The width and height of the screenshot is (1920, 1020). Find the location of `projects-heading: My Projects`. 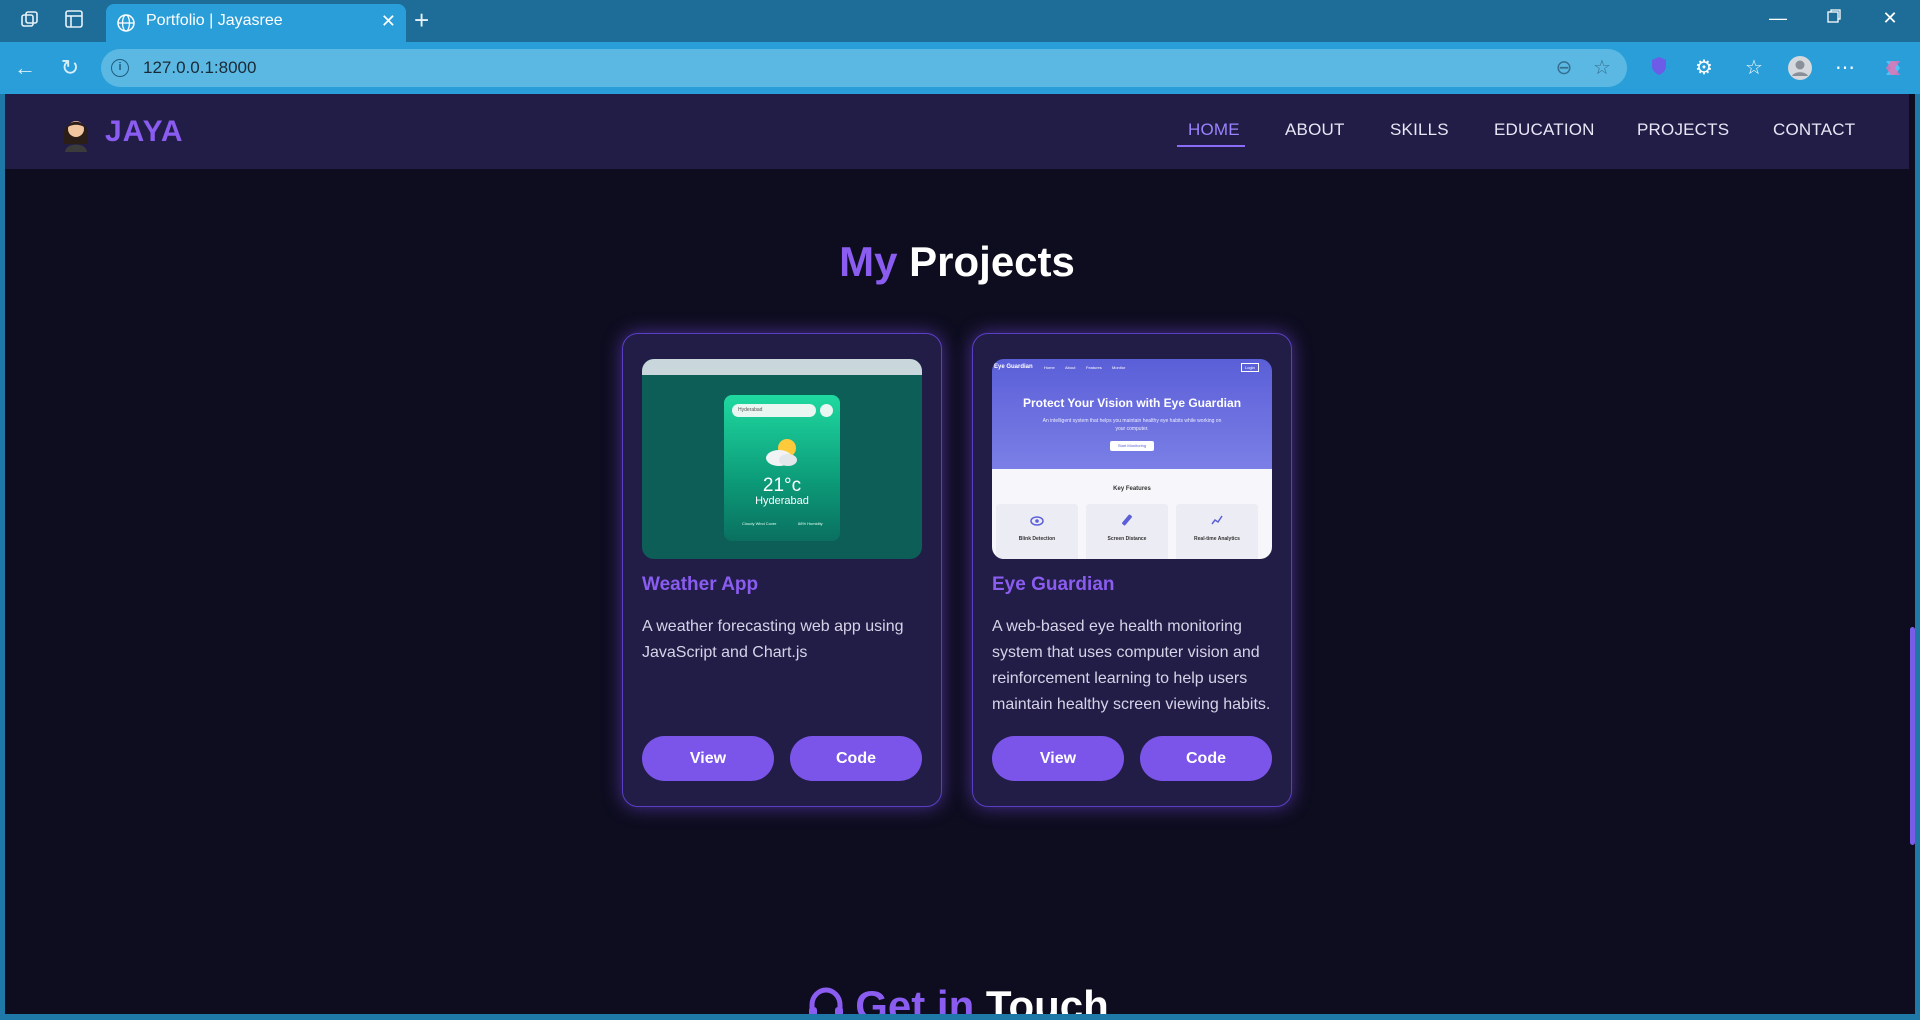

projects-heading: My Projects is located at coordinates (957, 262).